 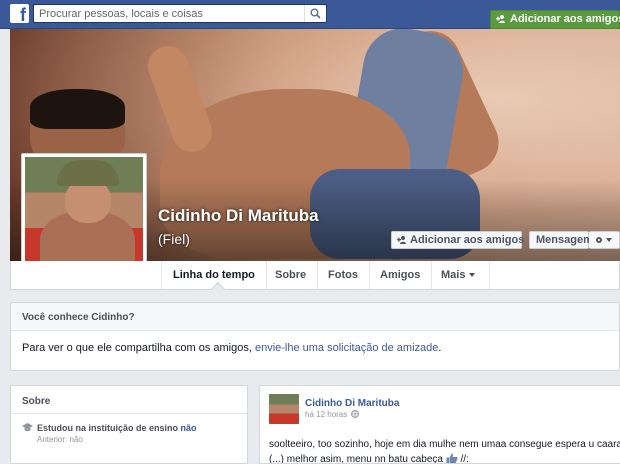 I want to click on send-request-link: envie-lhe uma solicitação de amizade, so click(x=346, y=348).